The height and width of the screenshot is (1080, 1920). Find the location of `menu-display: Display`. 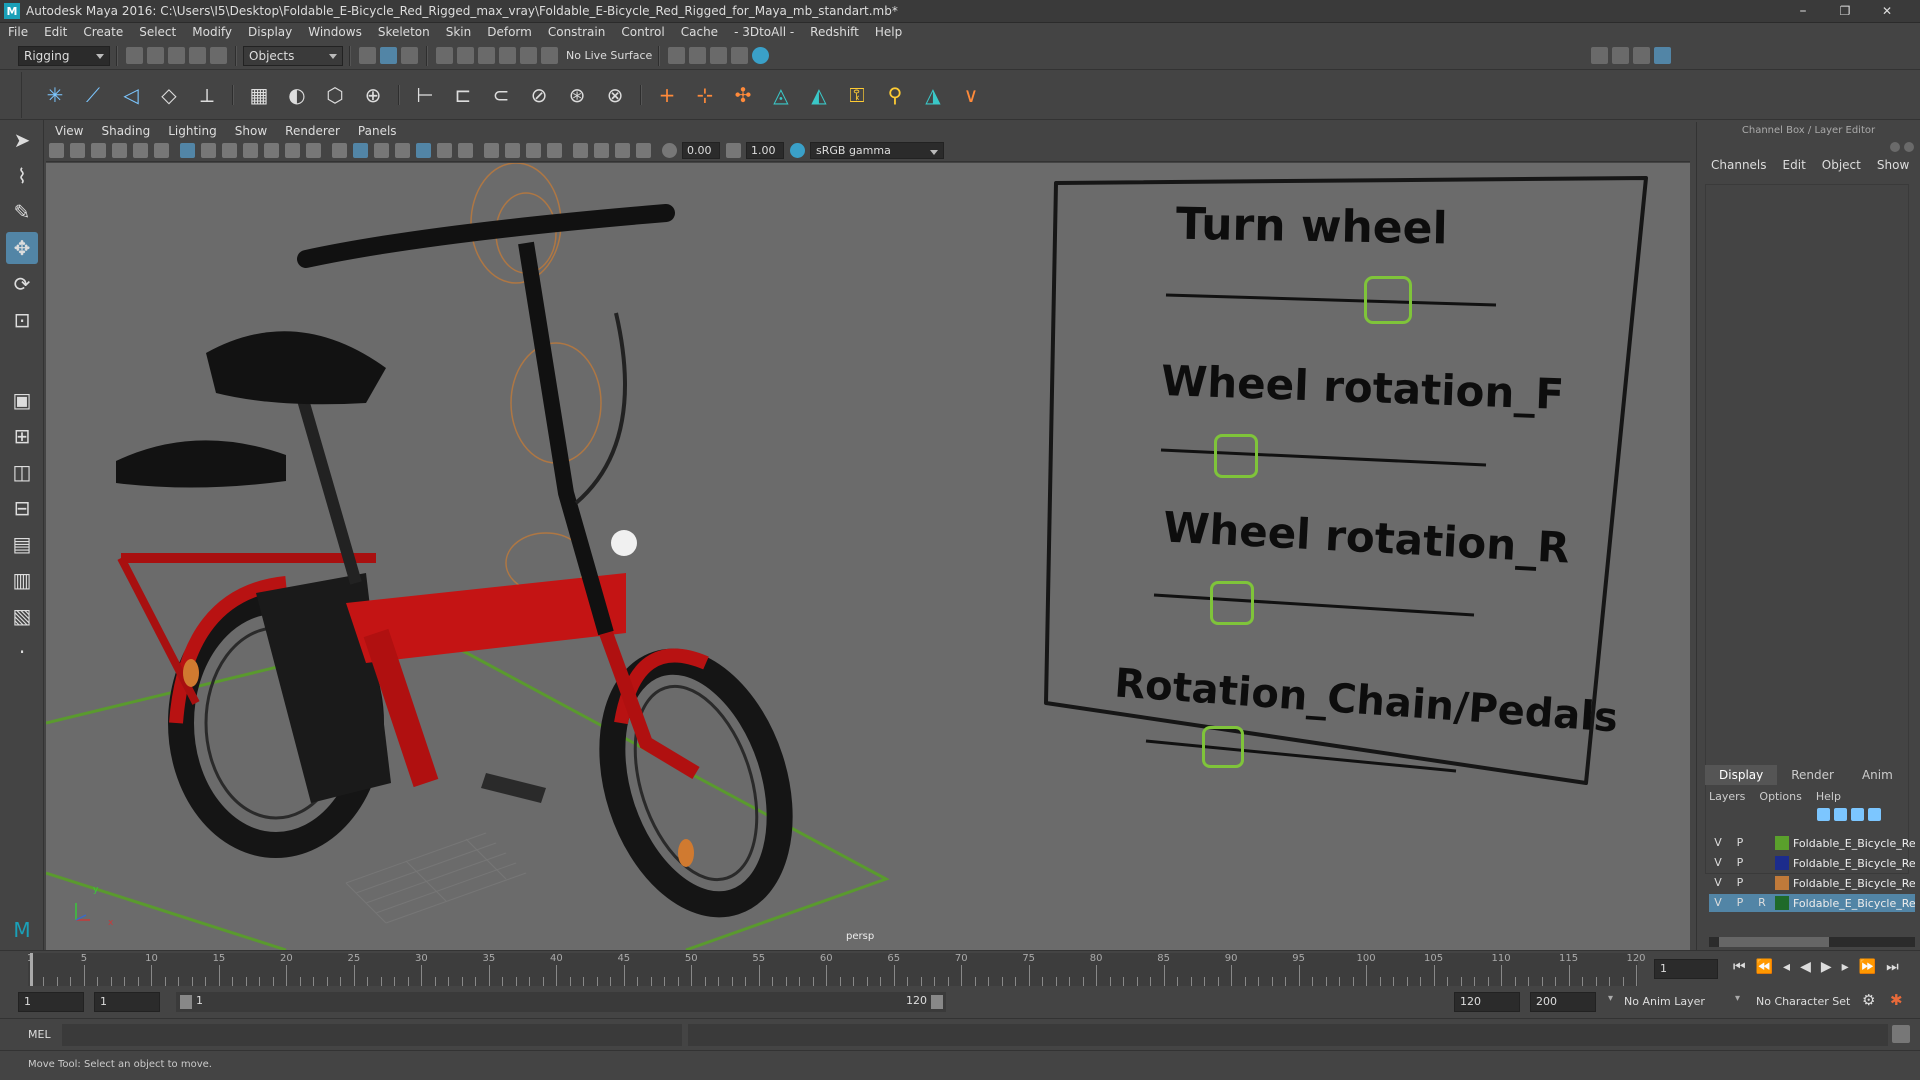

menu-display: Display is located at coordinates (270, 32).